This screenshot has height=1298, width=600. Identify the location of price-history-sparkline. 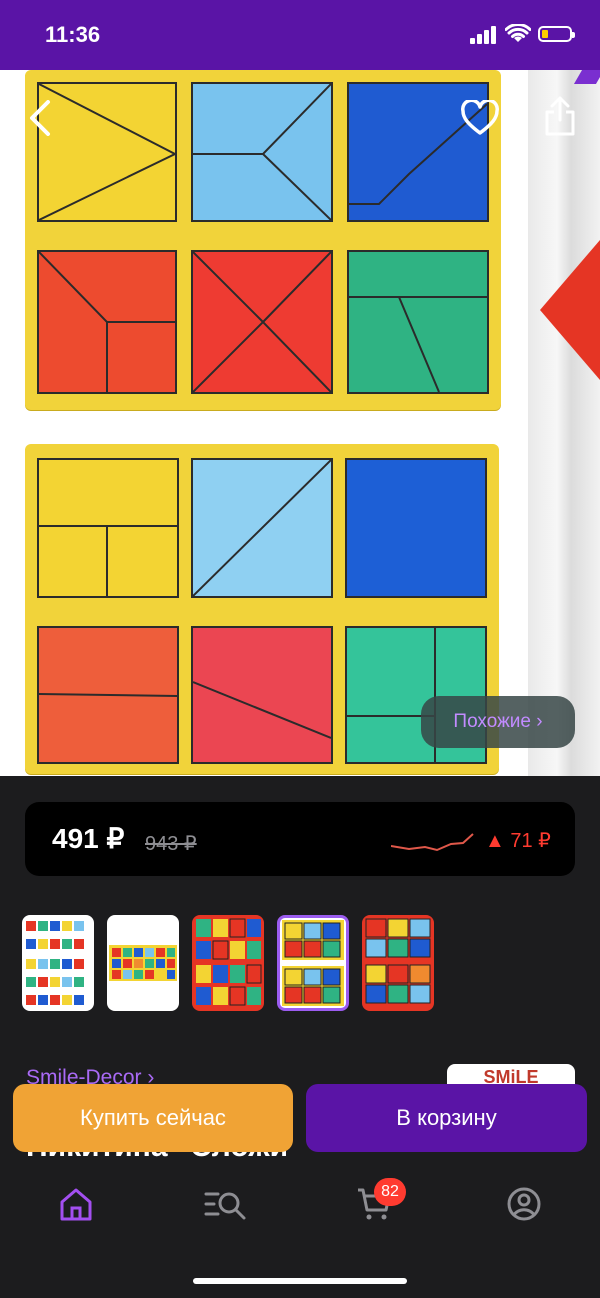
(432, 842).